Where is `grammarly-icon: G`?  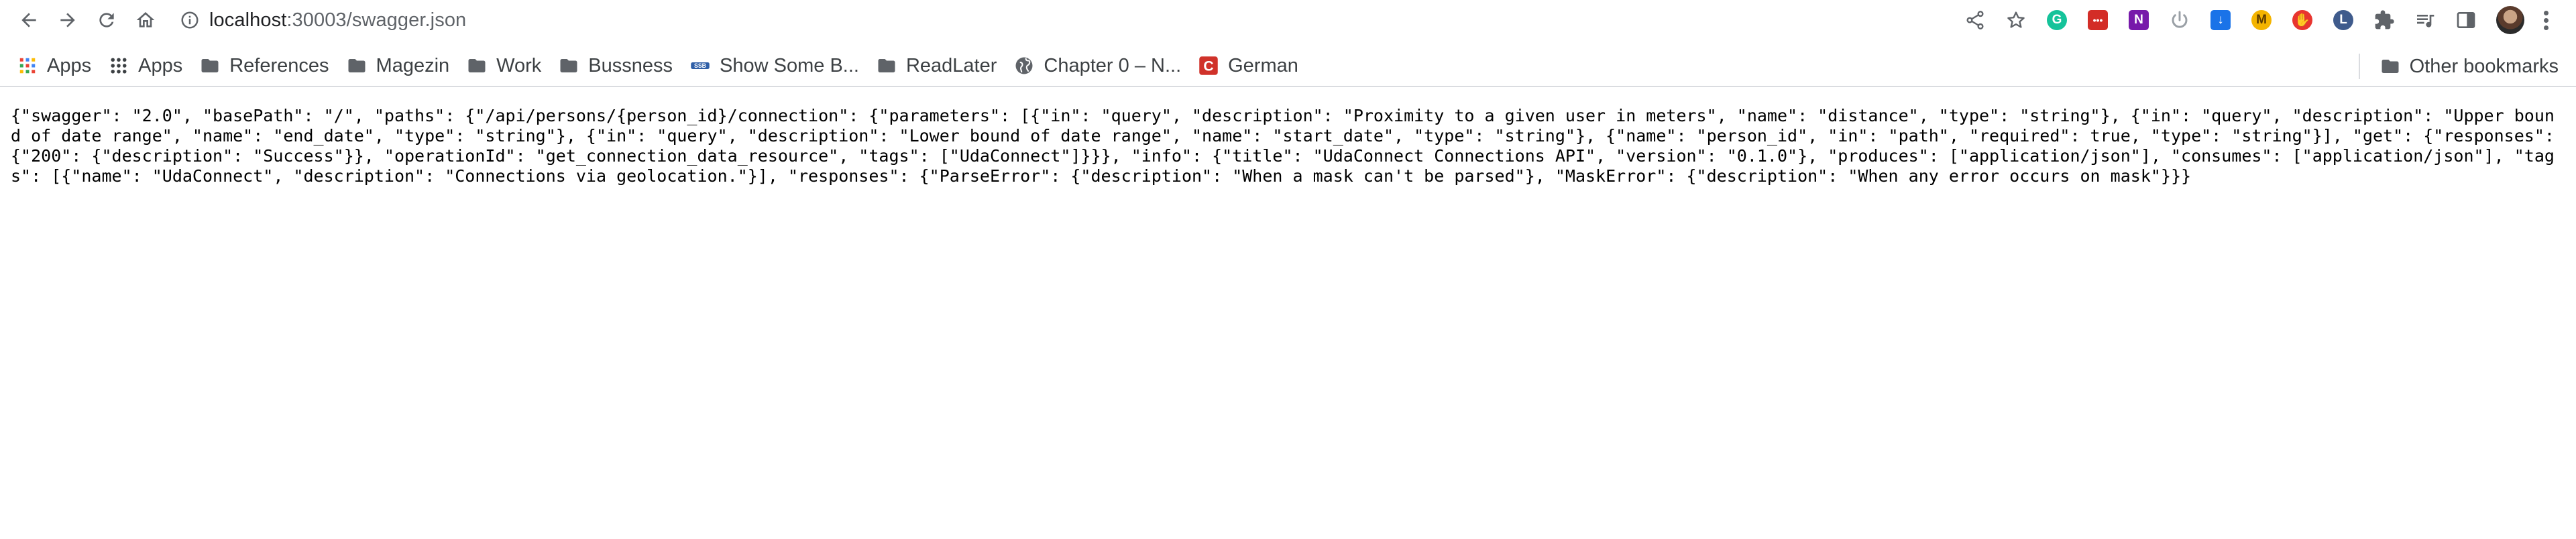
grammarly-icon: G is located at coordinates (2057, 20).